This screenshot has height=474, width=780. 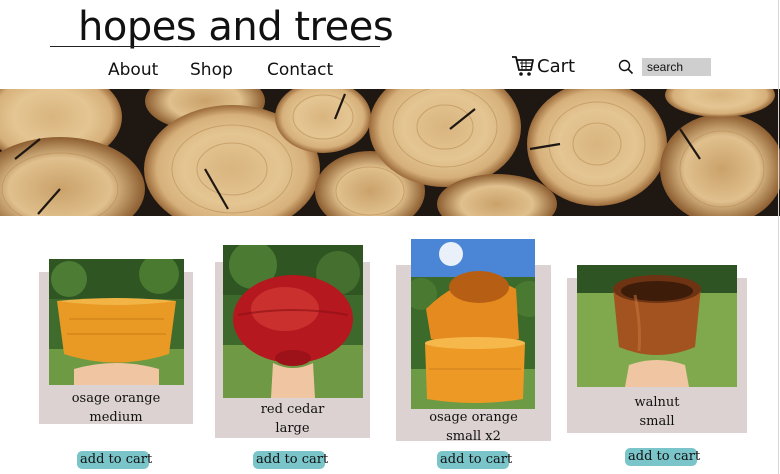 What do you see at coordinates (523, 66) in the screenshot?
I see `cart-icon` at bounding box center [523, 66].